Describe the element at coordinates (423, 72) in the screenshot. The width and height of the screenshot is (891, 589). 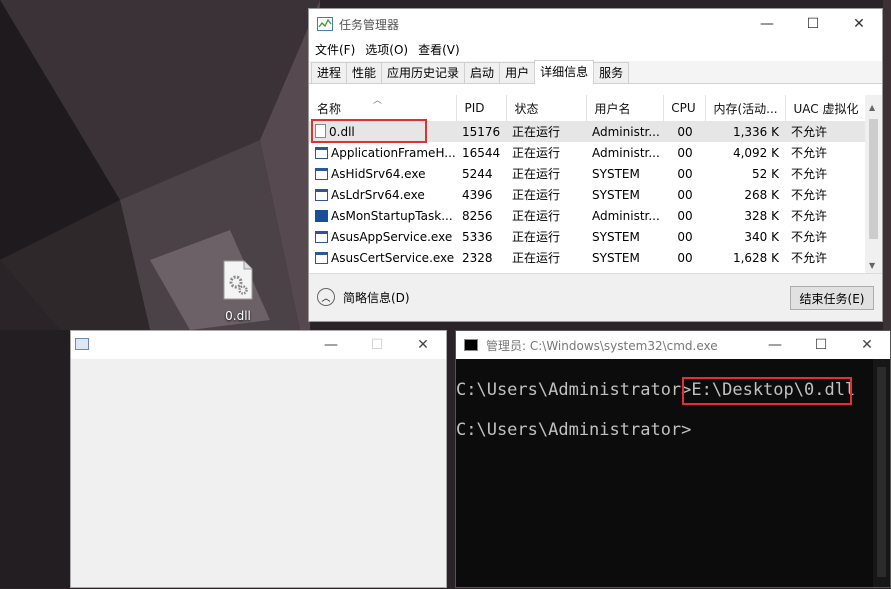
I see `tab-app-history: 应用历史记录` at that location.